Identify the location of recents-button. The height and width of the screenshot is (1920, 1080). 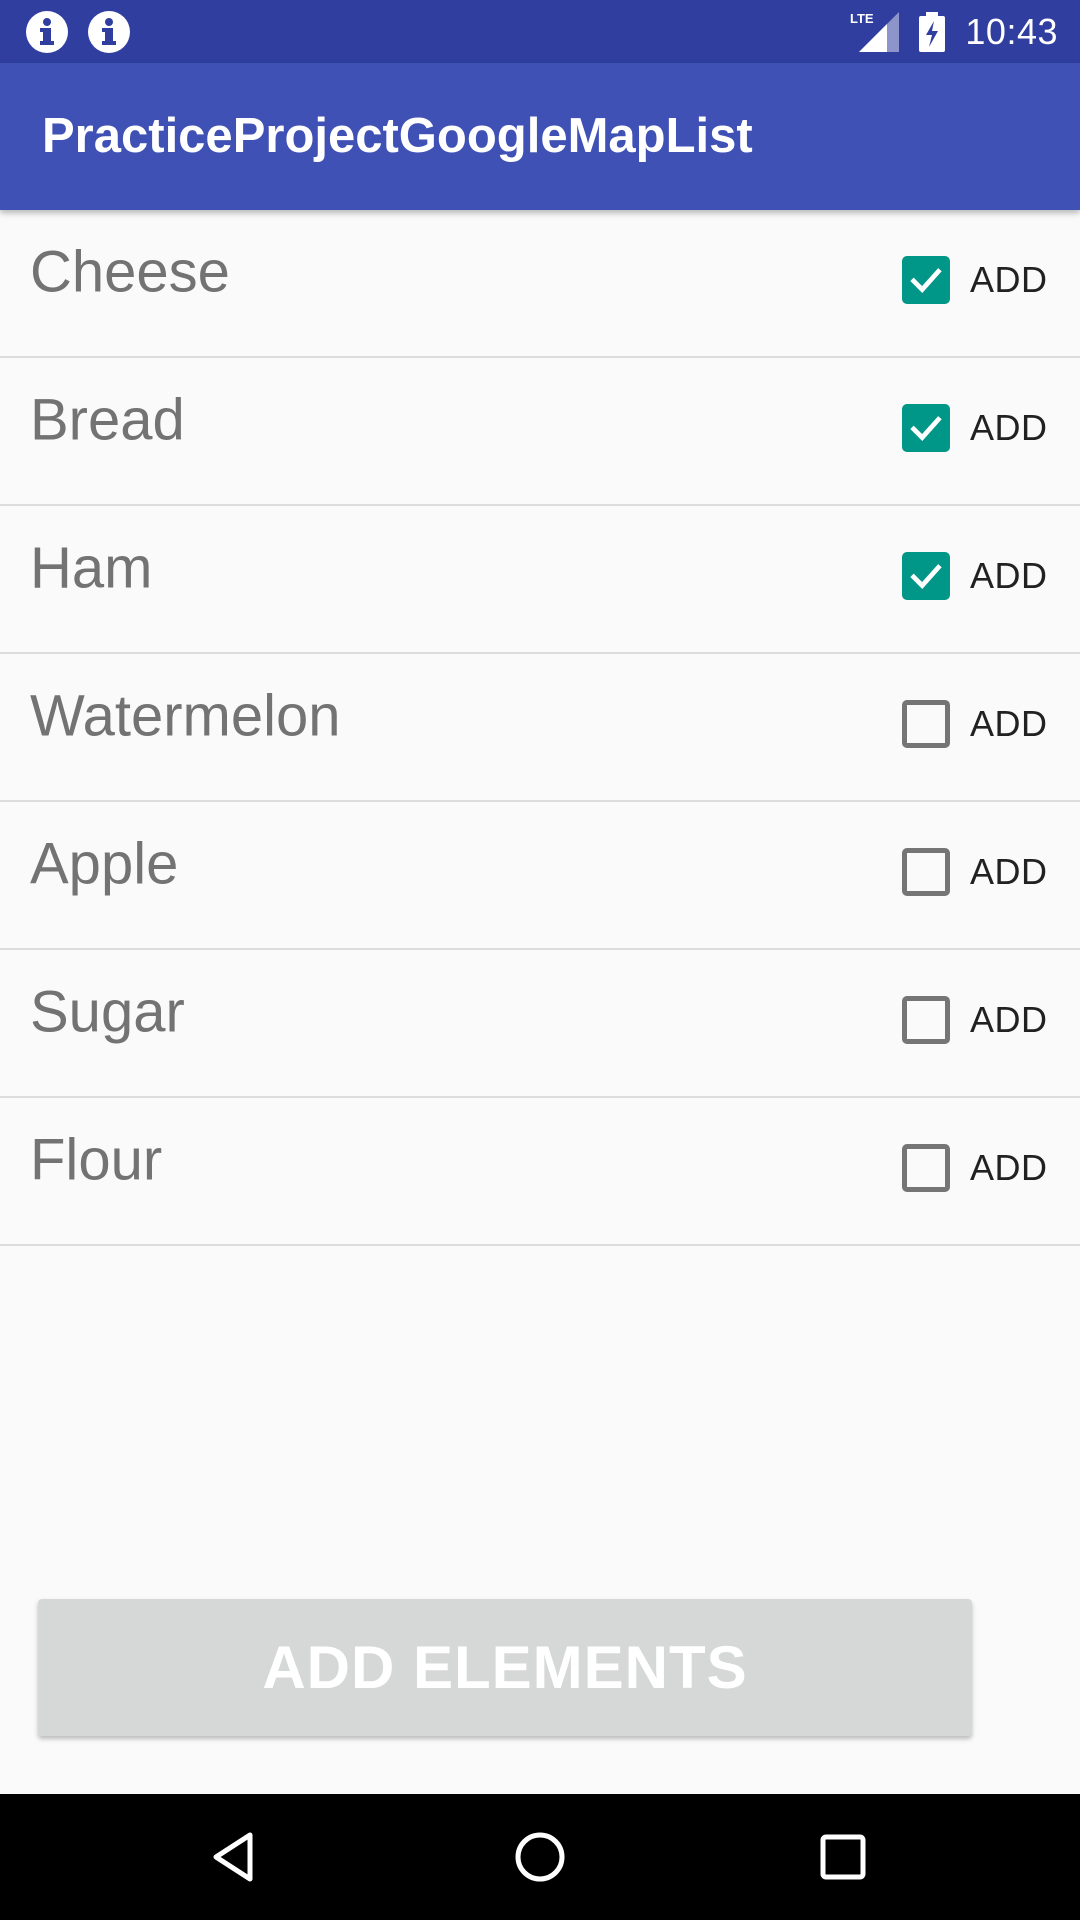
(843, 1857).